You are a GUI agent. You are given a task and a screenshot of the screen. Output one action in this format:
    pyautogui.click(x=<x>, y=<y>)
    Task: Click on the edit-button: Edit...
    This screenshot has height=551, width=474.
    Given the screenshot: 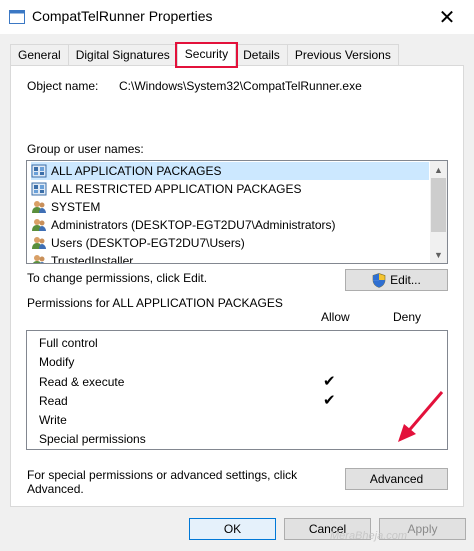 What is the action you would take?
    pyautogui.click(x=396, y=280)
    